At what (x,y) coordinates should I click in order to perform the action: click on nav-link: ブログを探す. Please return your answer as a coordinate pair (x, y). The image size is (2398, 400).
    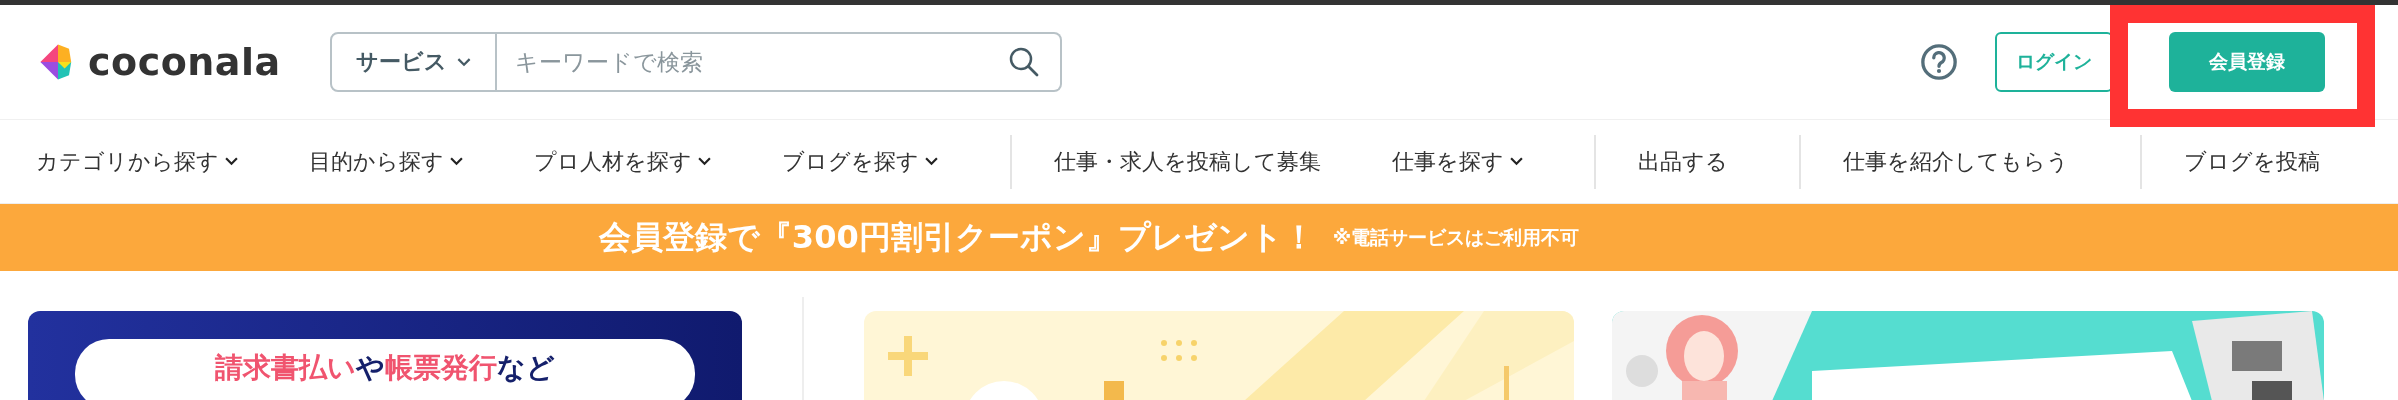
    Looking at the image, I should click on (860, 161).